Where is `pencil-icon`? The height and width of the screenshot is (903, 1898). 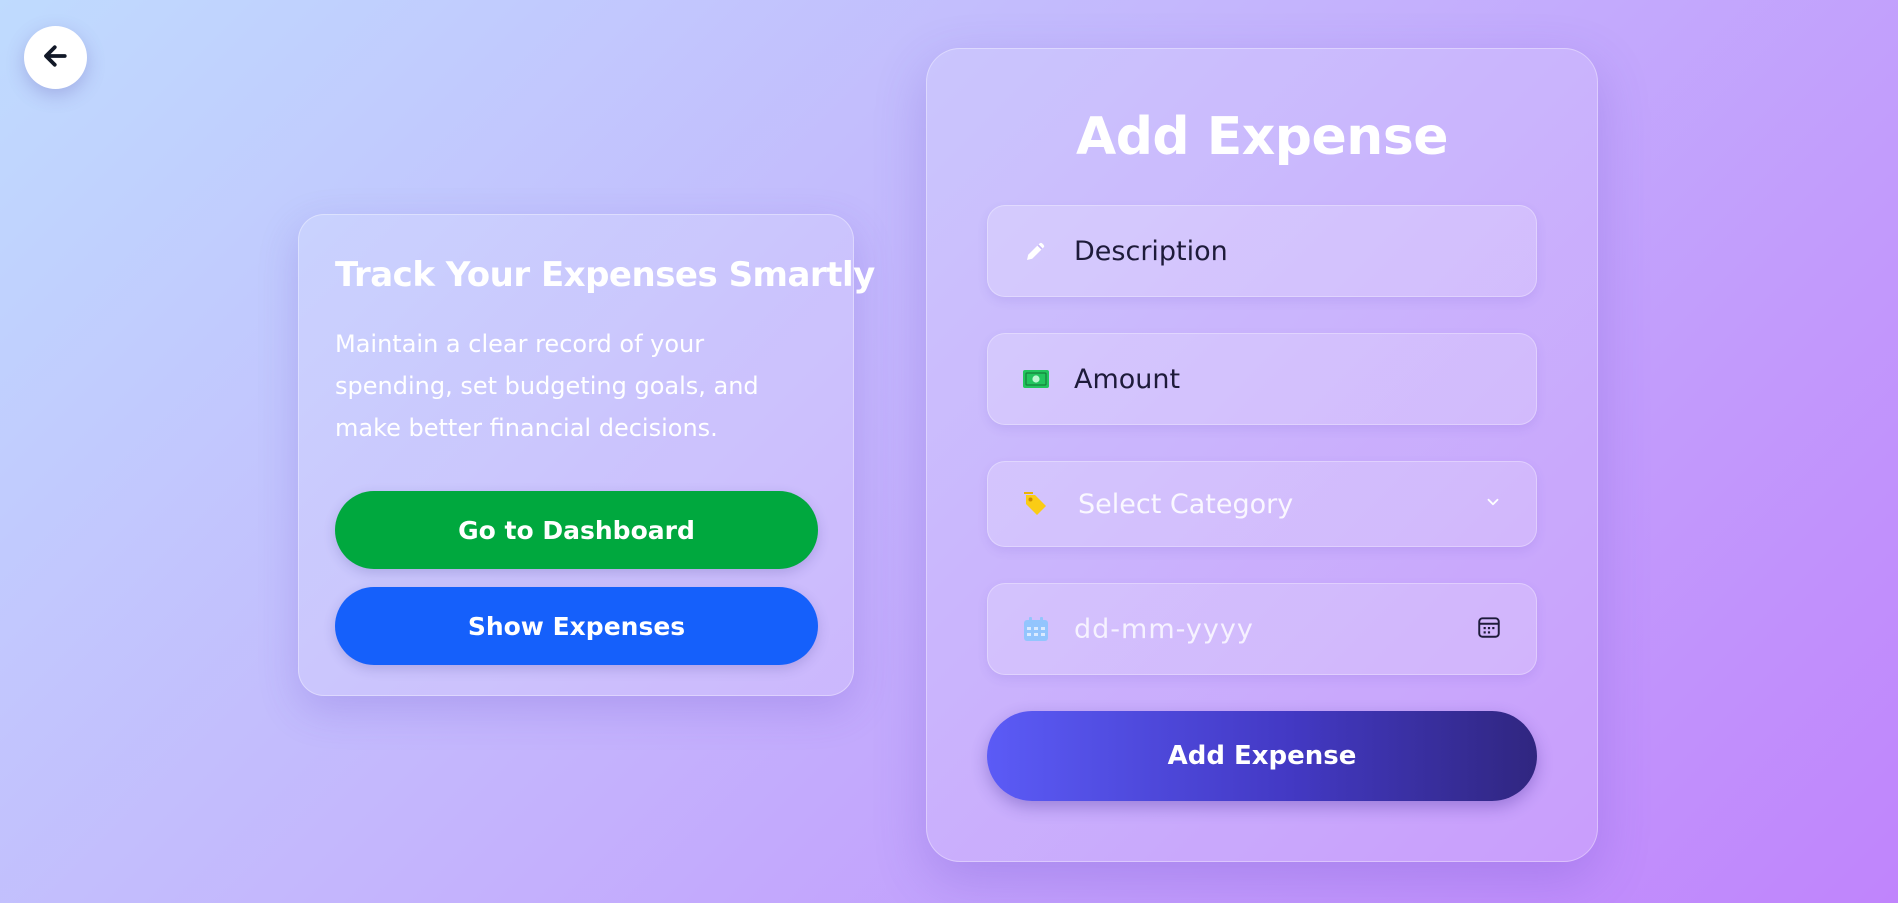
pencil-icon is located at coordinates (1036, 251).